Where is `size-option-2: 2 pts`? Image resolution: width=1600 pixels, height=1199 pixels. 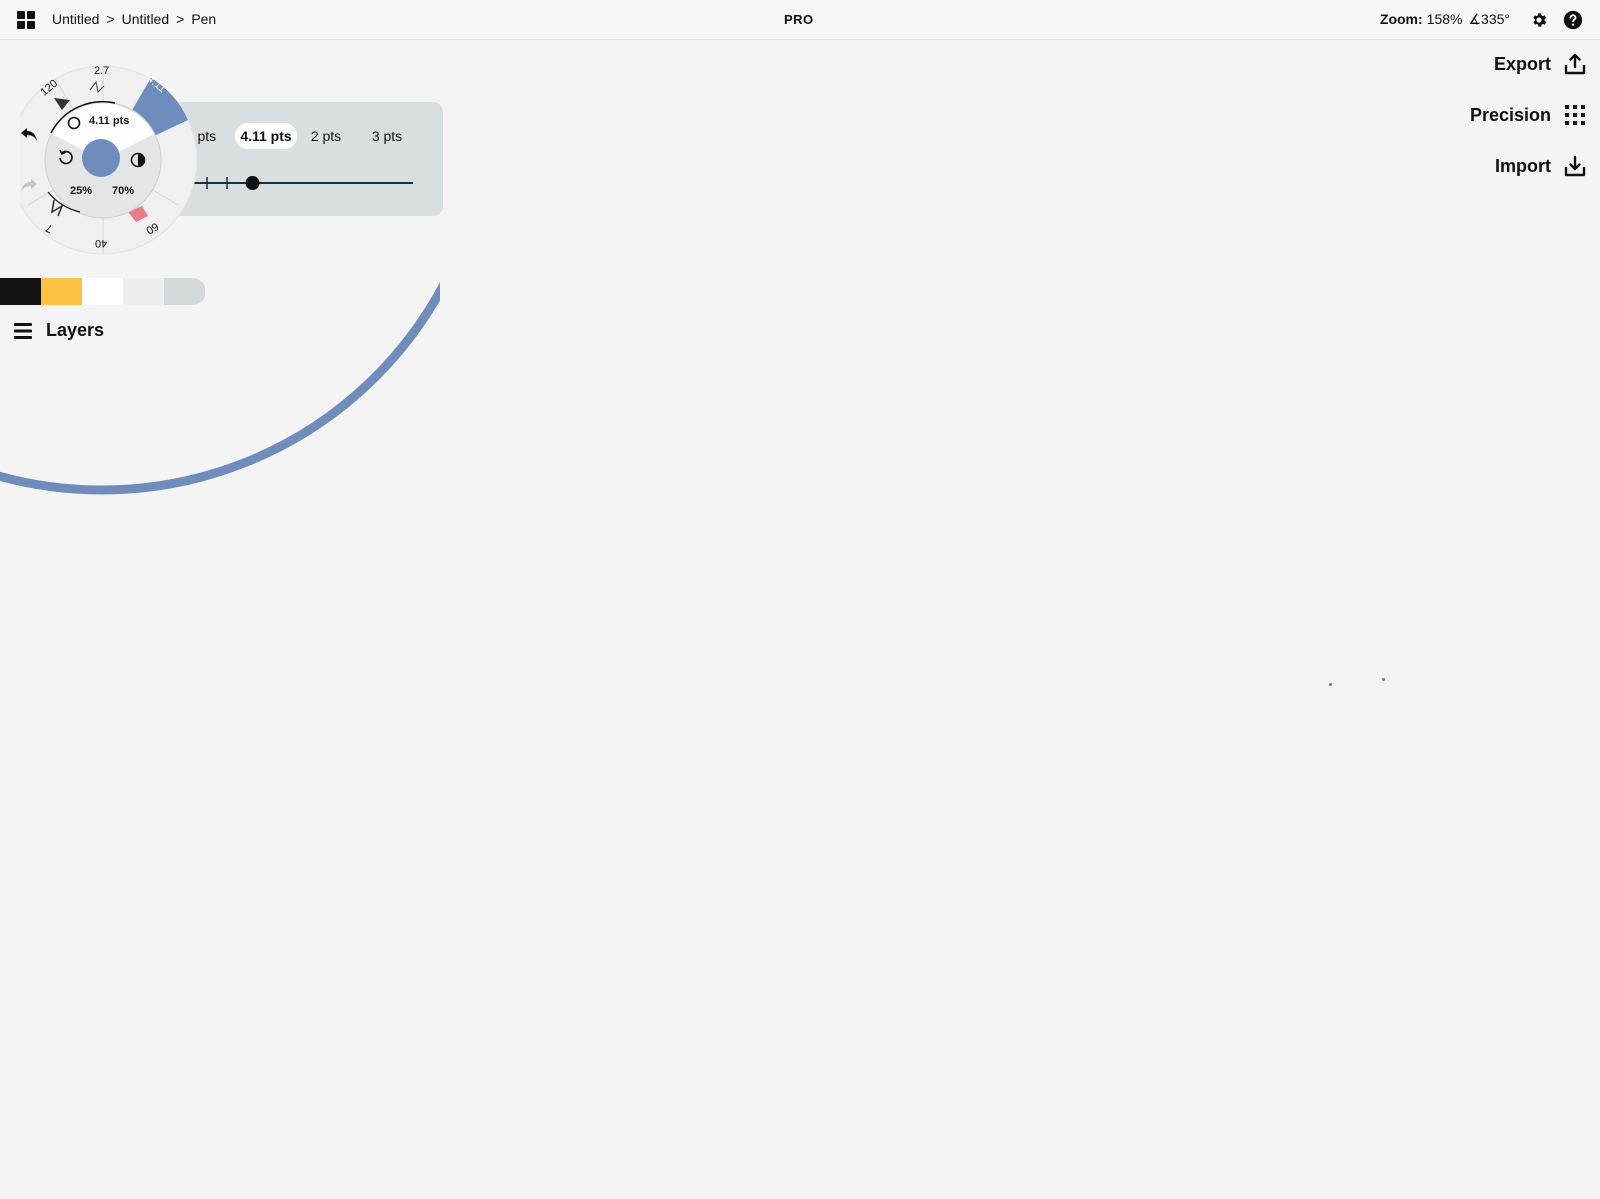
size-option-2: 2 pts is located at coordinates (326, 136).